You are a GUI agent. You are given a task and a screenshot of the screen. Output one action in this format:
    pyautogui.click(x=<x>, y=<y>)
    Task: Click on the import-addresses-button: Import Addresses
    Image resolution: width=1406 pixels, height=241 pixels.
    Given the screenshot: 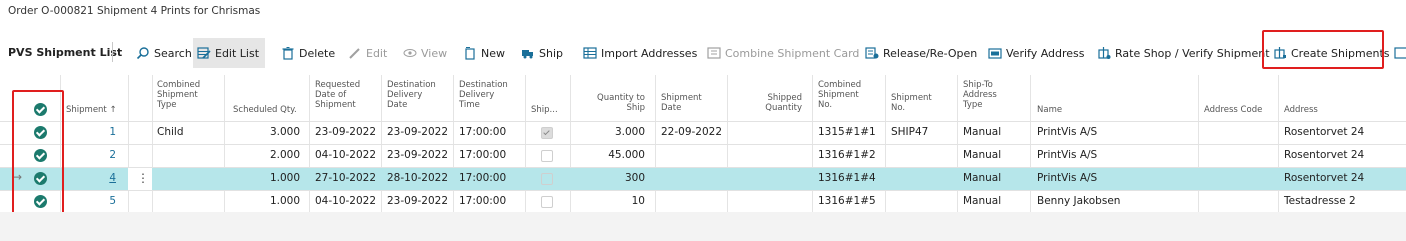 What is the action you would take?
    pyautogui.click(x=640, y=53)
    